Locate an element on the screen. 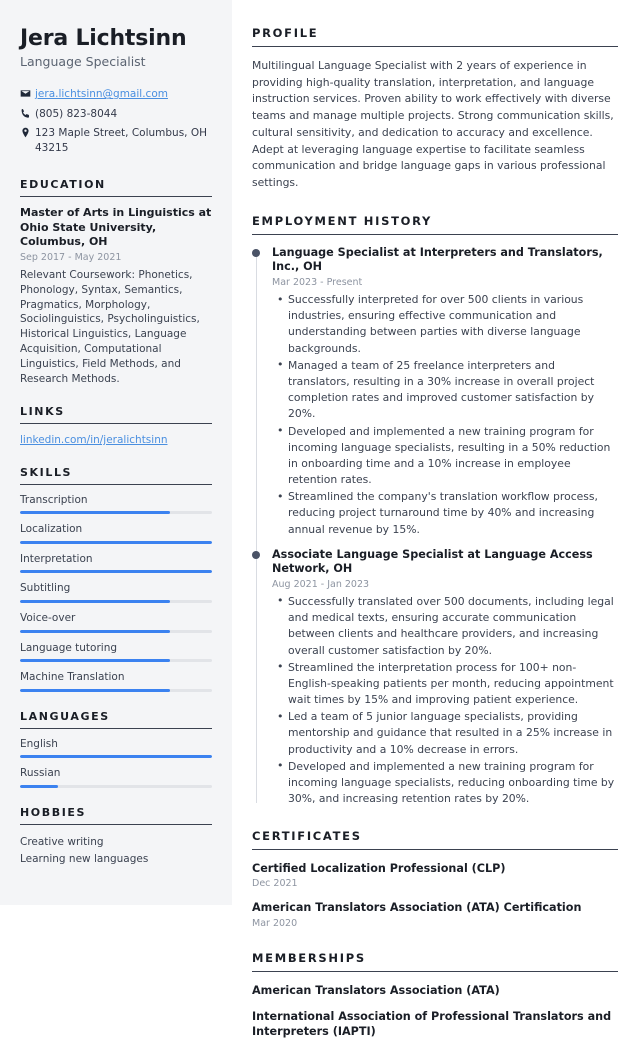 The width and height of the screenshot is (640, 1039). links-heading: LINKS is located at coordinates (116, 414).